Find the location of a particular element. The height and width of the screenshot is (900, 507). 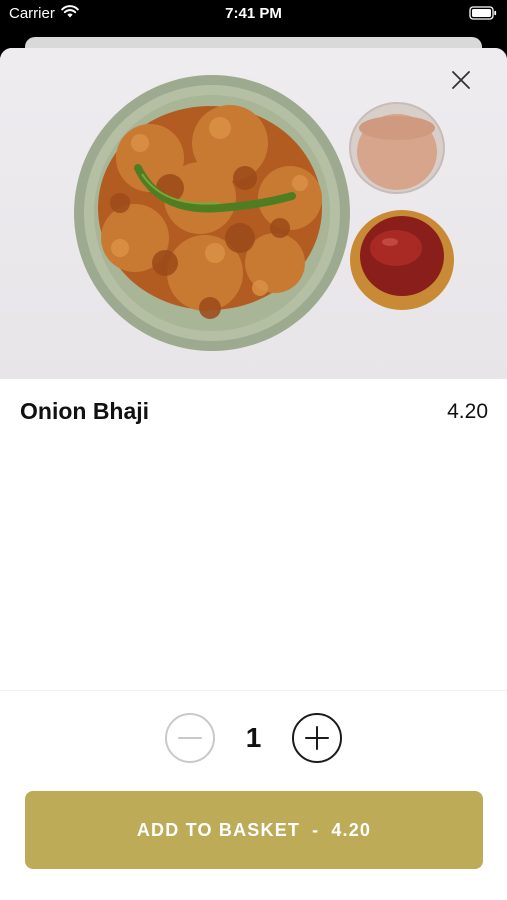

close-icon is located at coordinates (461, 80).